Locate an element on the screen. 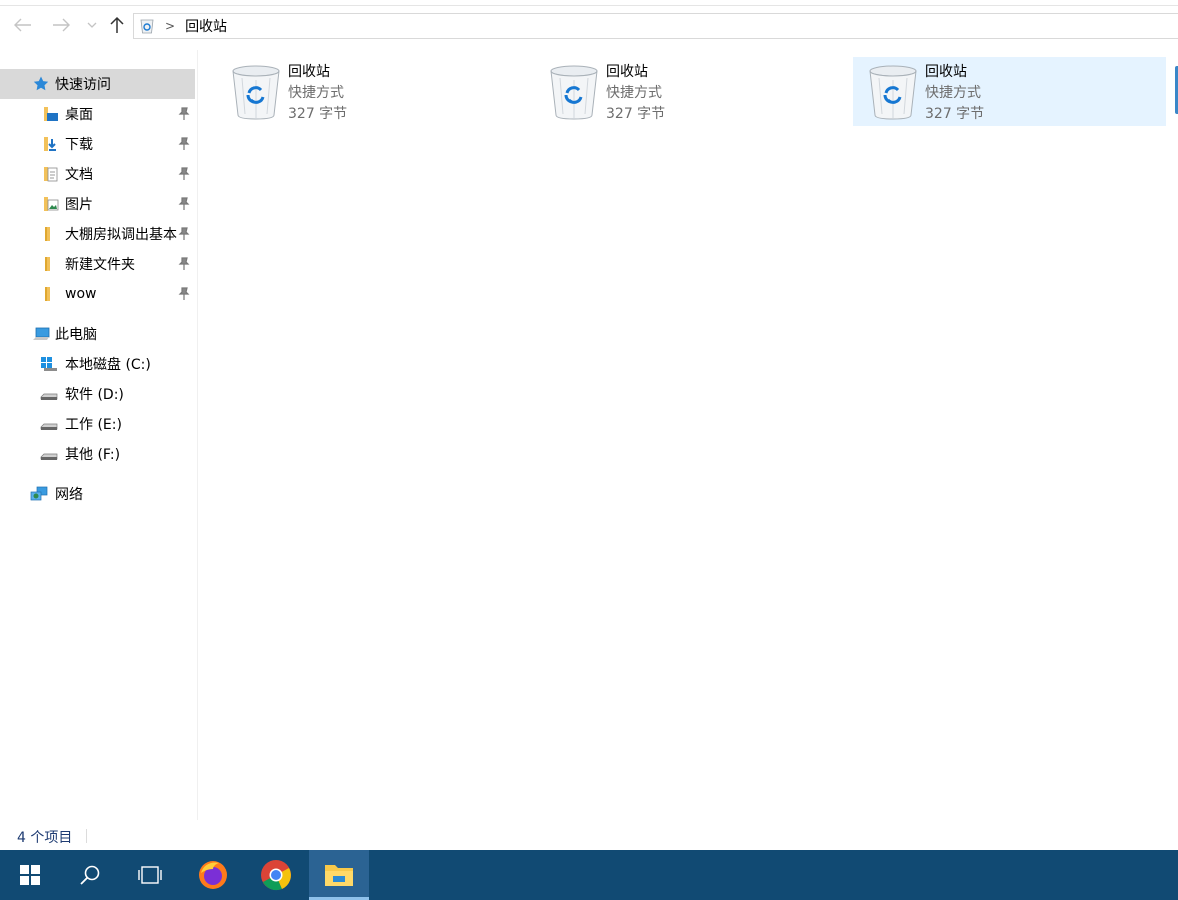  recent-locations-button is located at coordinates (92, 25).